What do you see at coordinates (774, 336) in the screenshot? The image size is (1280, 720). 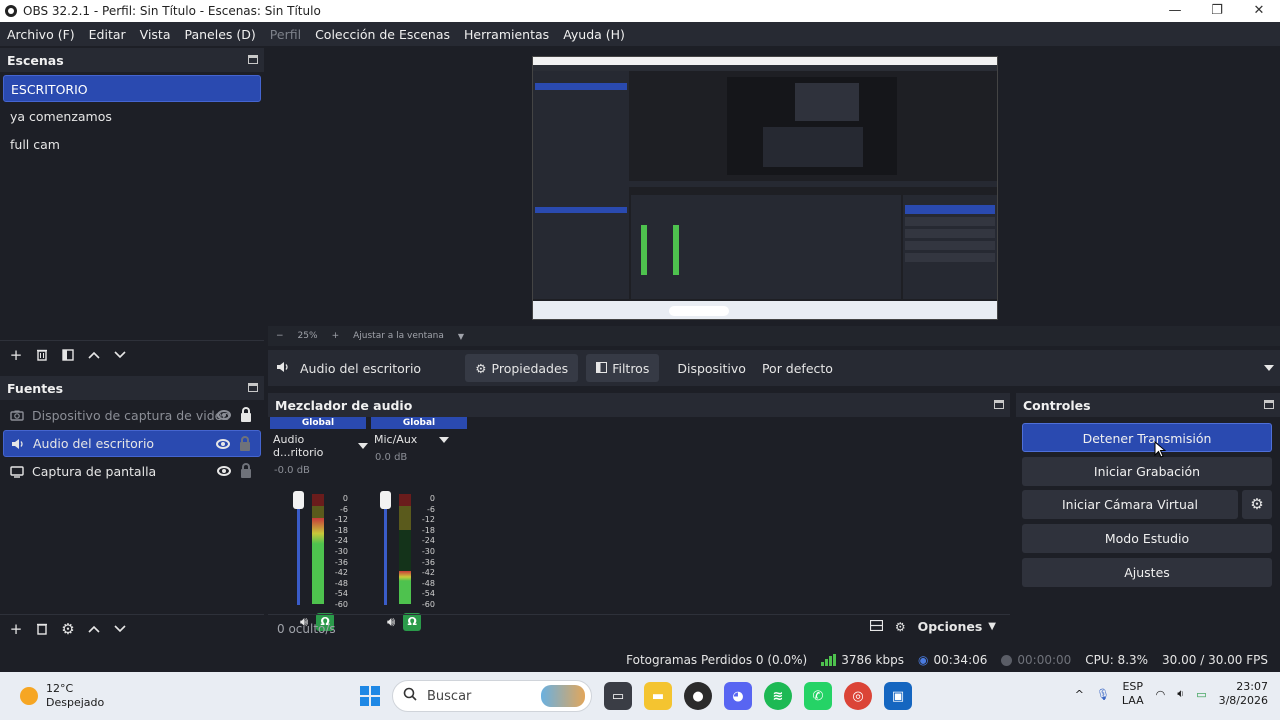 I see `preview-zoom-bar: − 25% + Ajustar a la ventana ▼` at bounding box center [774, 336].